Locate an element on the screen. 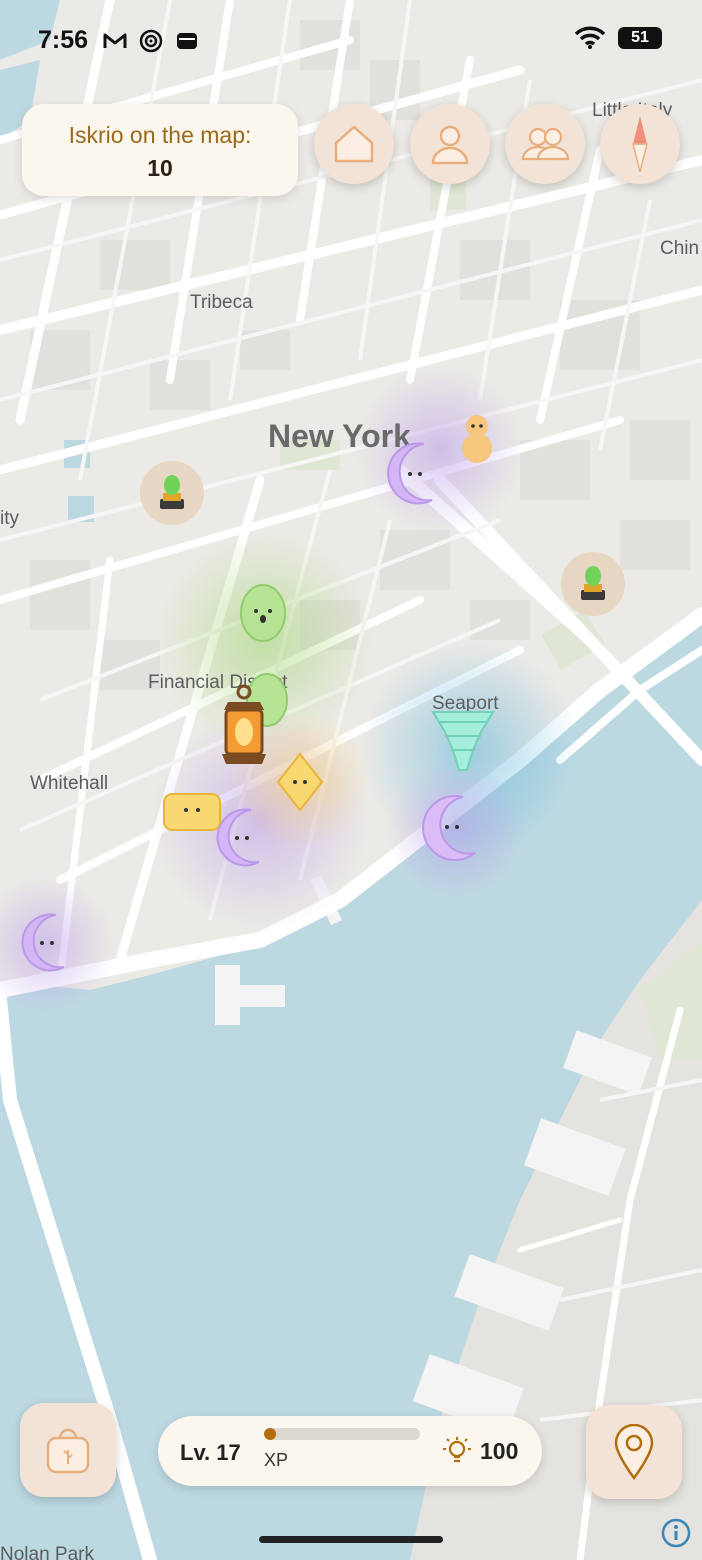 The image size is (702, 1560). map-label-nolan-park: Nolan Park is located at coordinates (47, 1552).